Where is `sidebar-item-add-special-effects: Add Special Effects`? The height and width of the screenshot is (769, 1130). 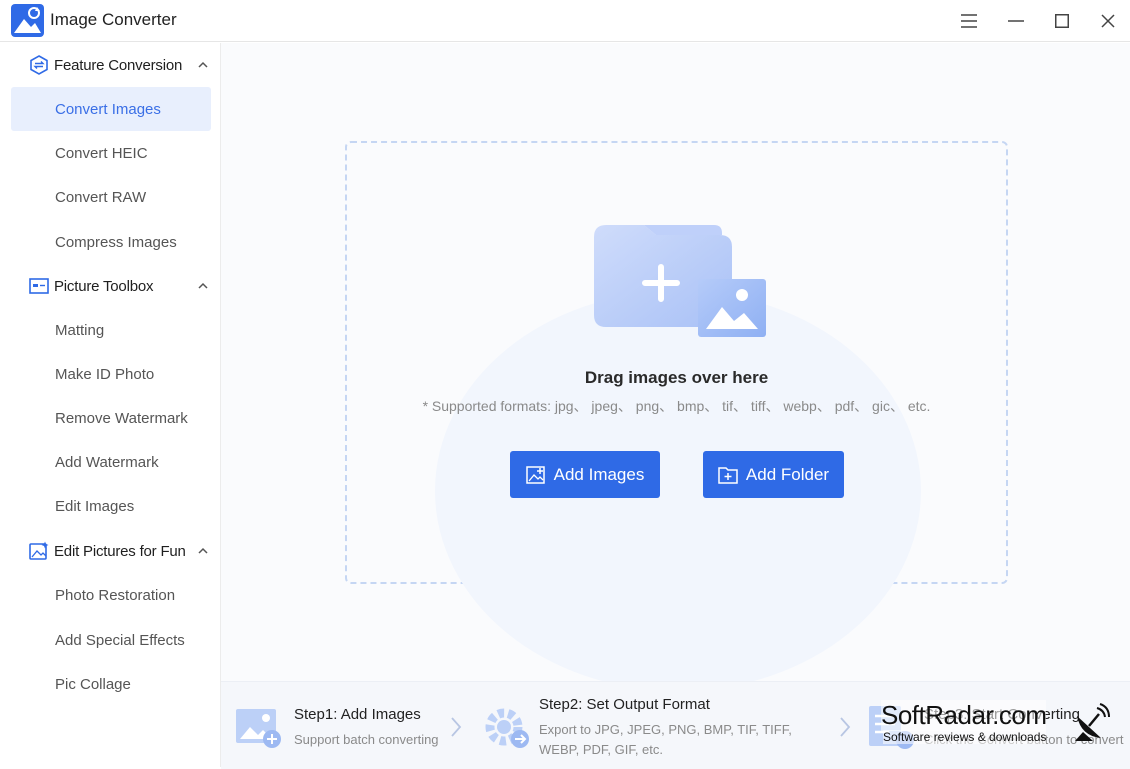
sidebar-item-add-special-effects: Add Special Effects is located at coordinates (111, 640).